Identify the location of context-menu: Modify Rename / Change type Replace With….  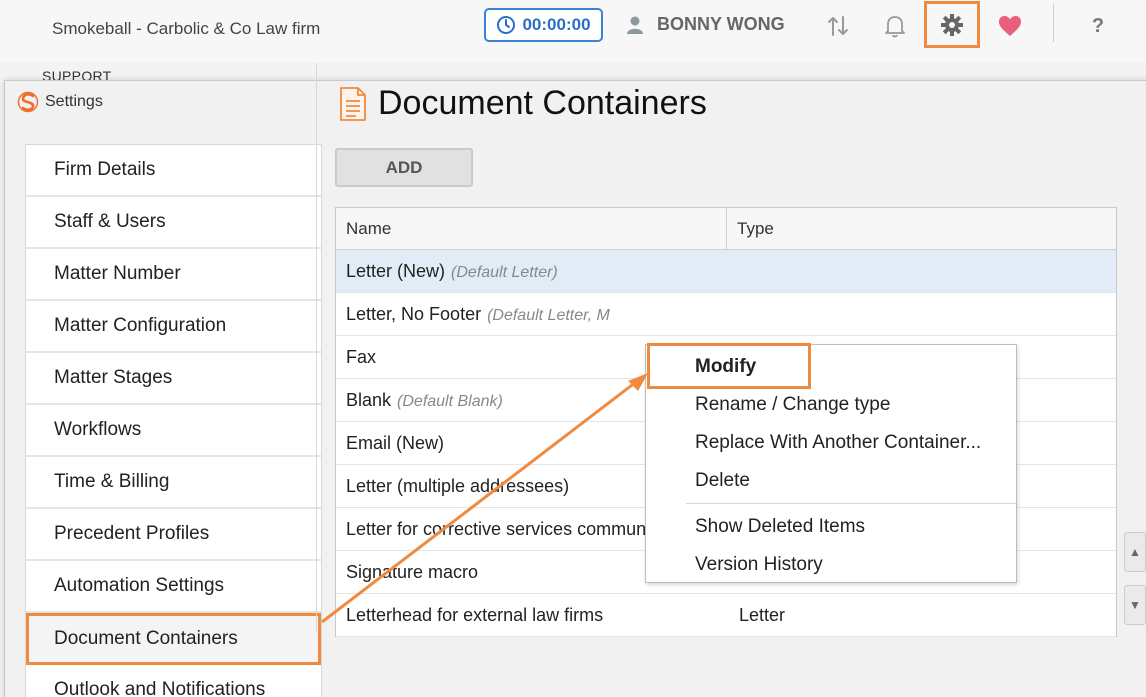
(831, 463).